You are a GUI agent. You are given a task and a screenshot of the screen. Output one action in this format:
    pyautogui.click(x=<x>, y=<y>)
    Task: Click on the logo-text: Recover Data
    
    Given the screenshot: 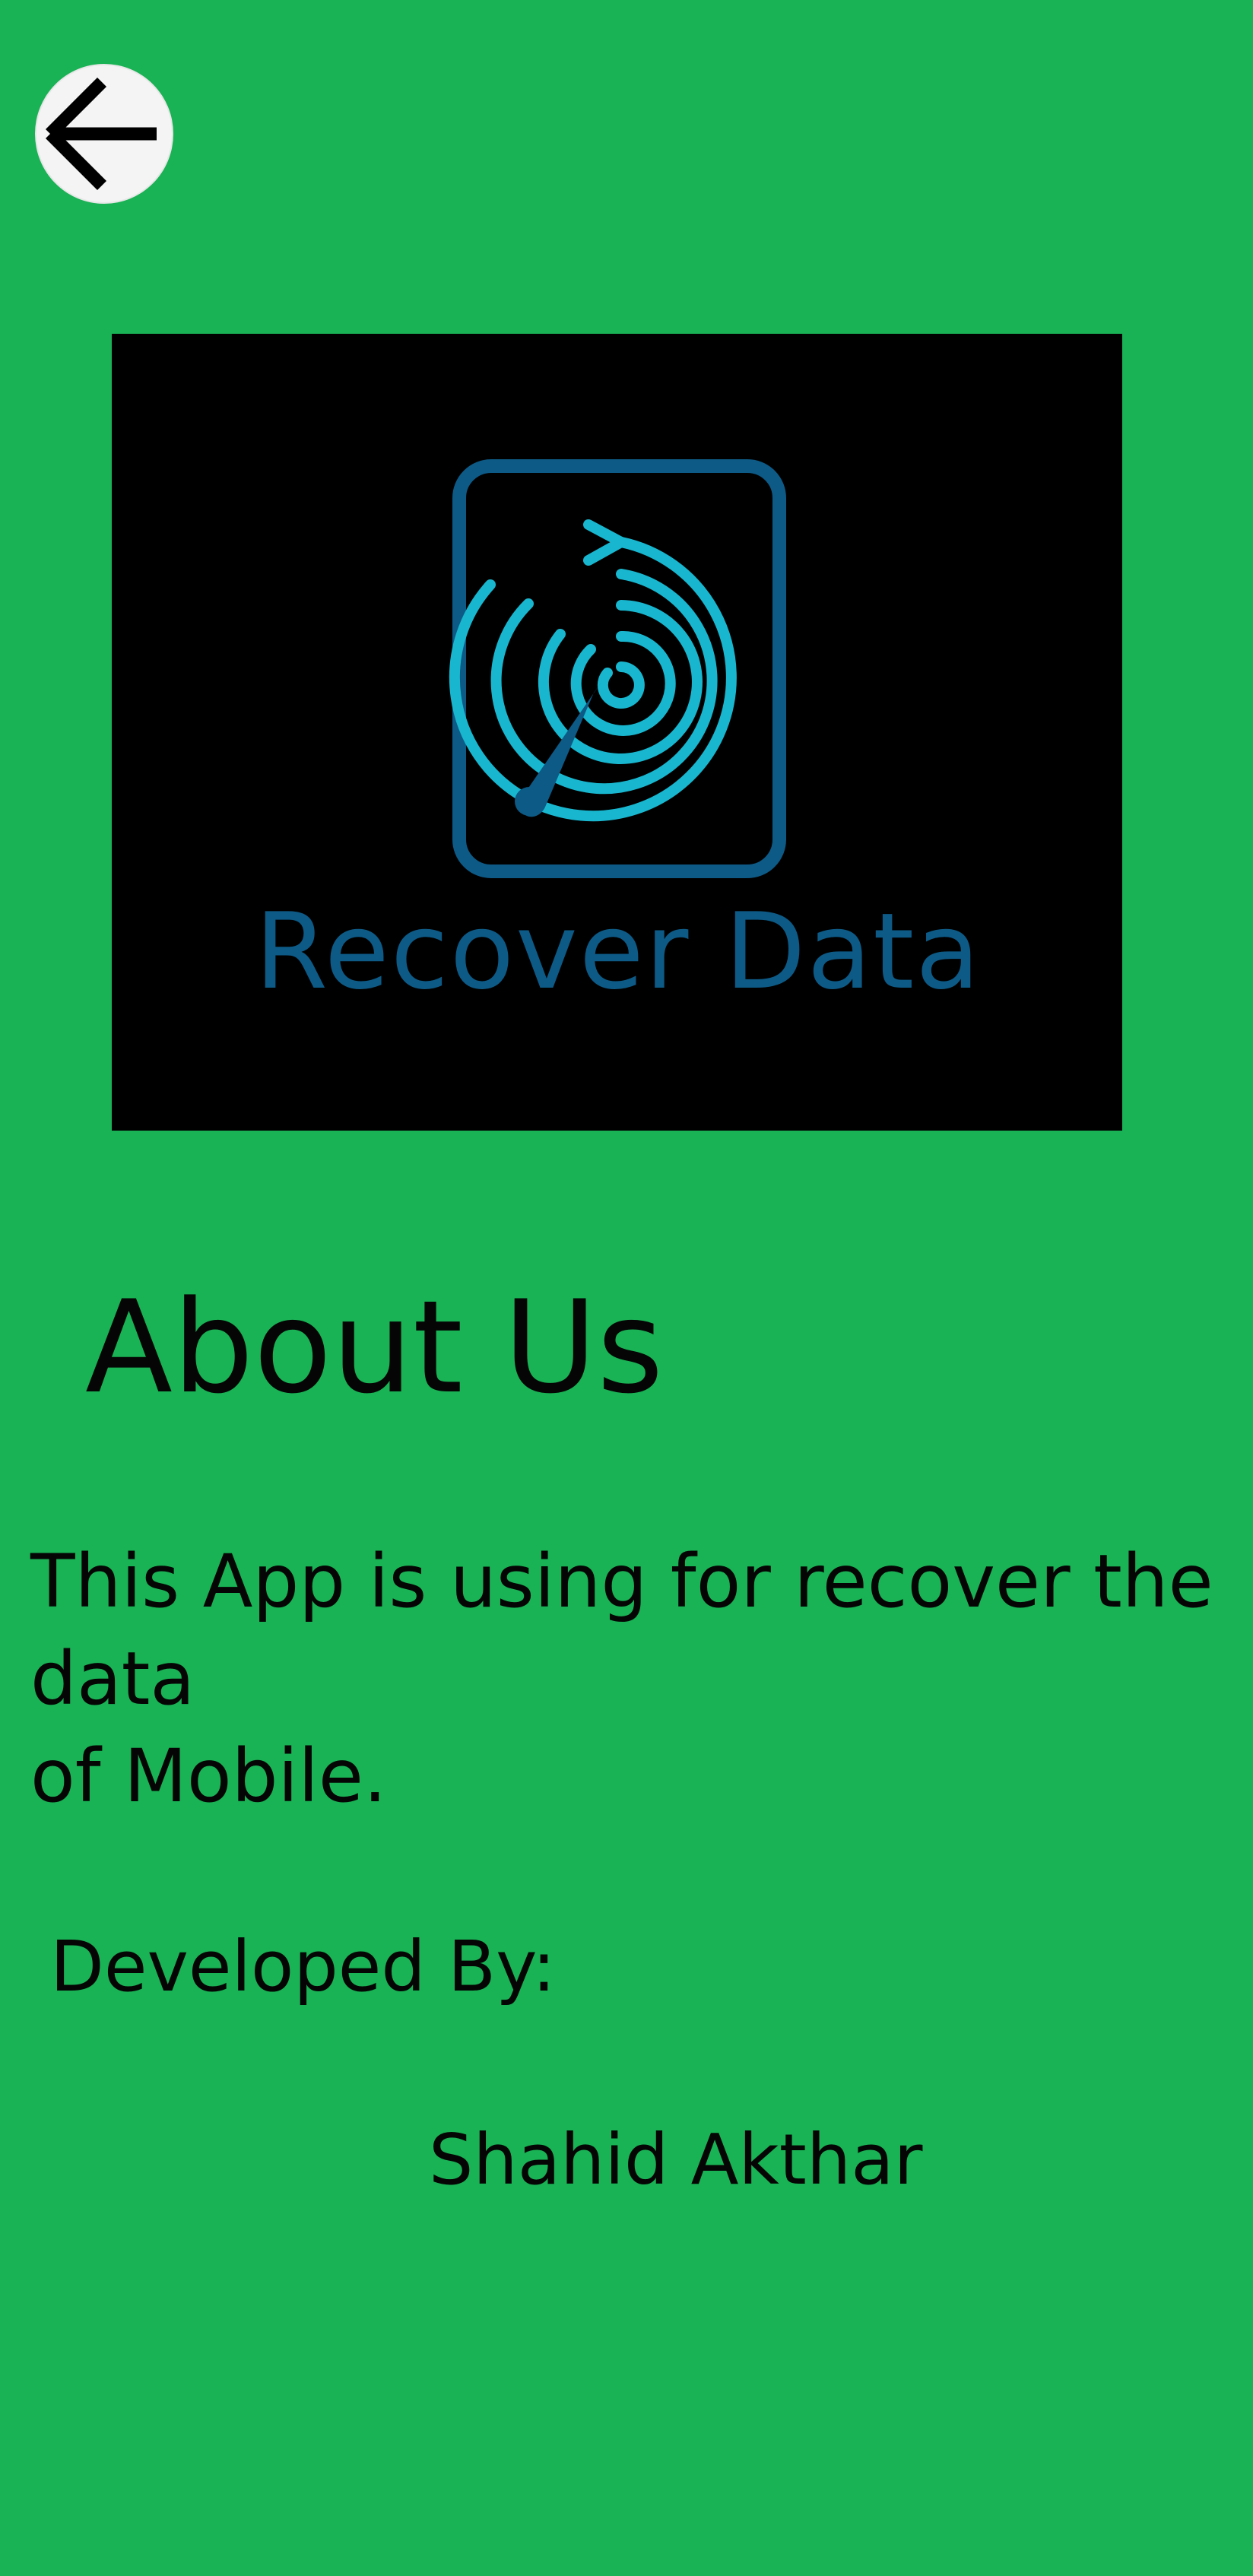 What is the action you would take?
    pyautogui.click(x=618, y=951)
    